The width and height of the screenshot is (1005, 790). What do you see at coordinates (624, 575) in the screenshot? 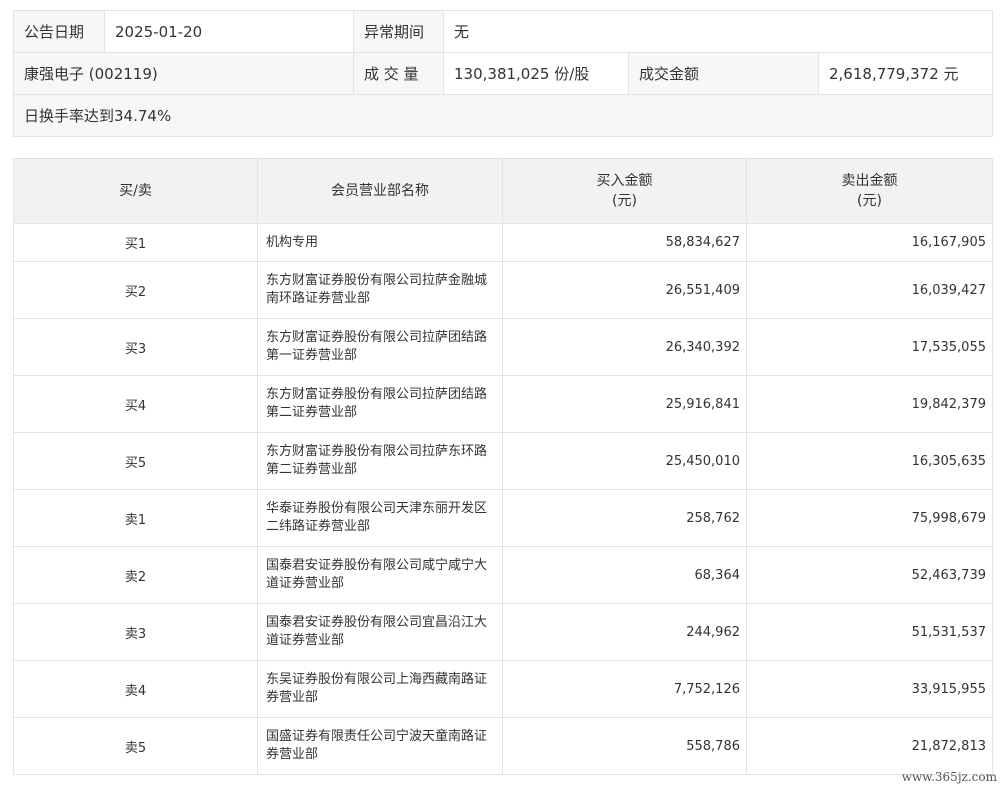
I see `row-buy-amount: 68,364` at bounding box center [624, 575].